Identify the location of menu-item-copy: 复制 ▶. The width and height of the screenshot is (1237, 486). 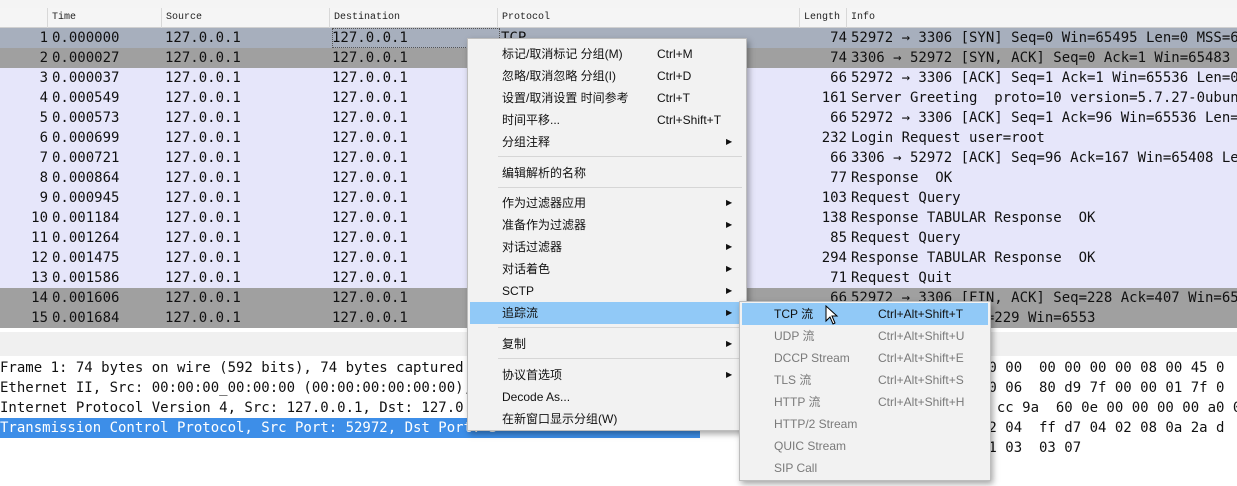
(607, 344).